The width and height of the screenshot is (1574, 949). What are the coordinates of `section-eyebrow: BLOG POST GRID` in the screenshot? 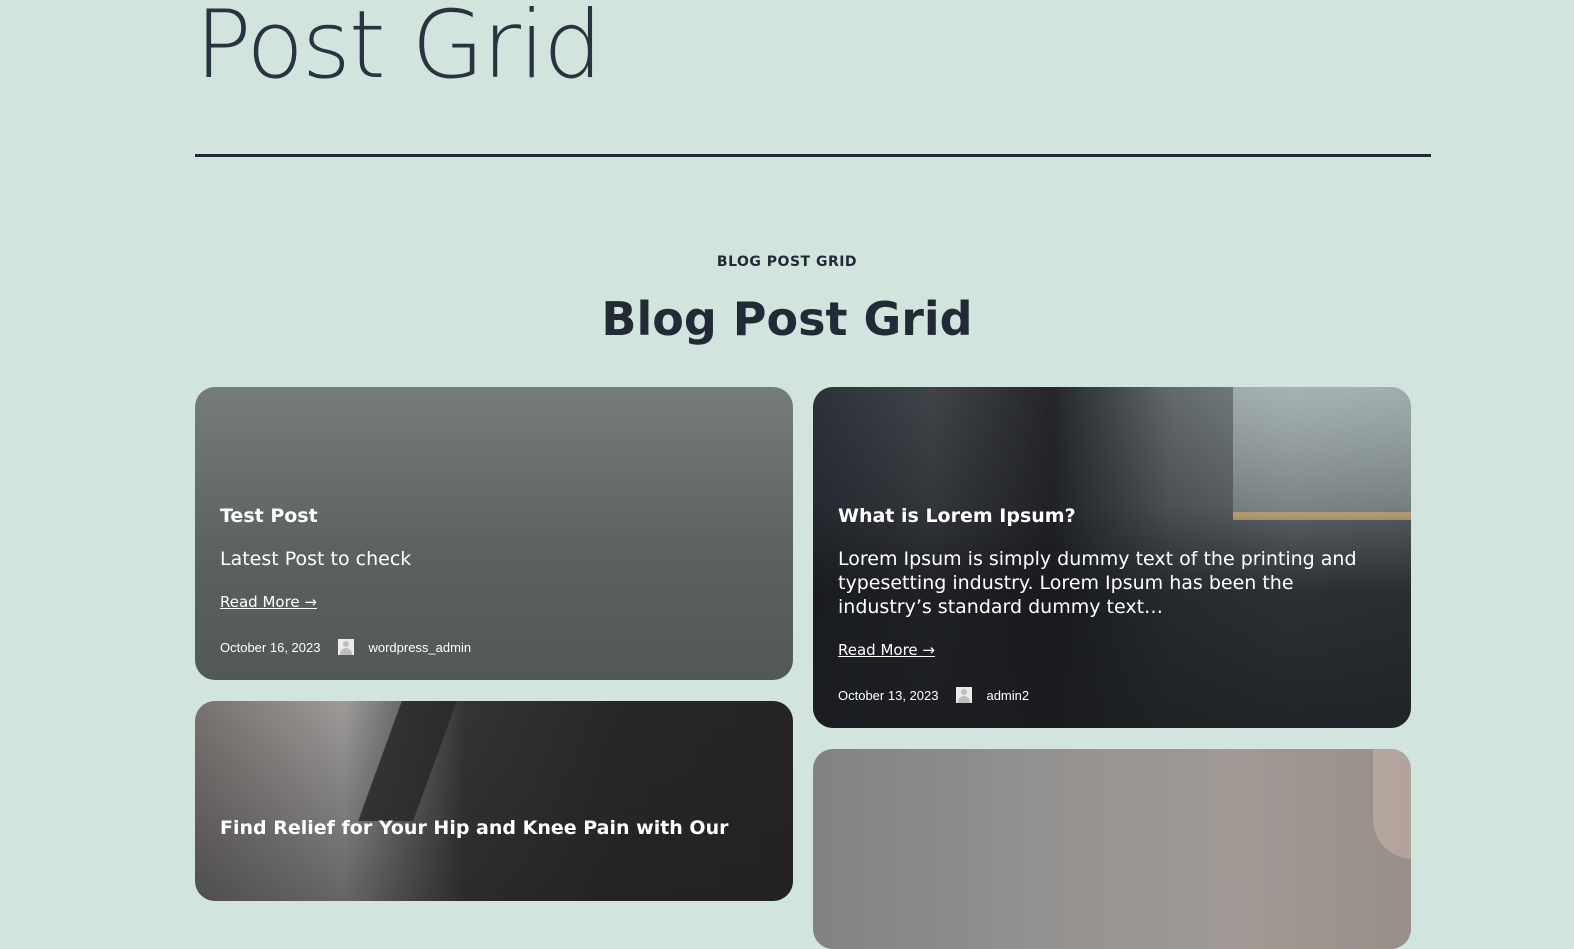 It's located at (787, 262).